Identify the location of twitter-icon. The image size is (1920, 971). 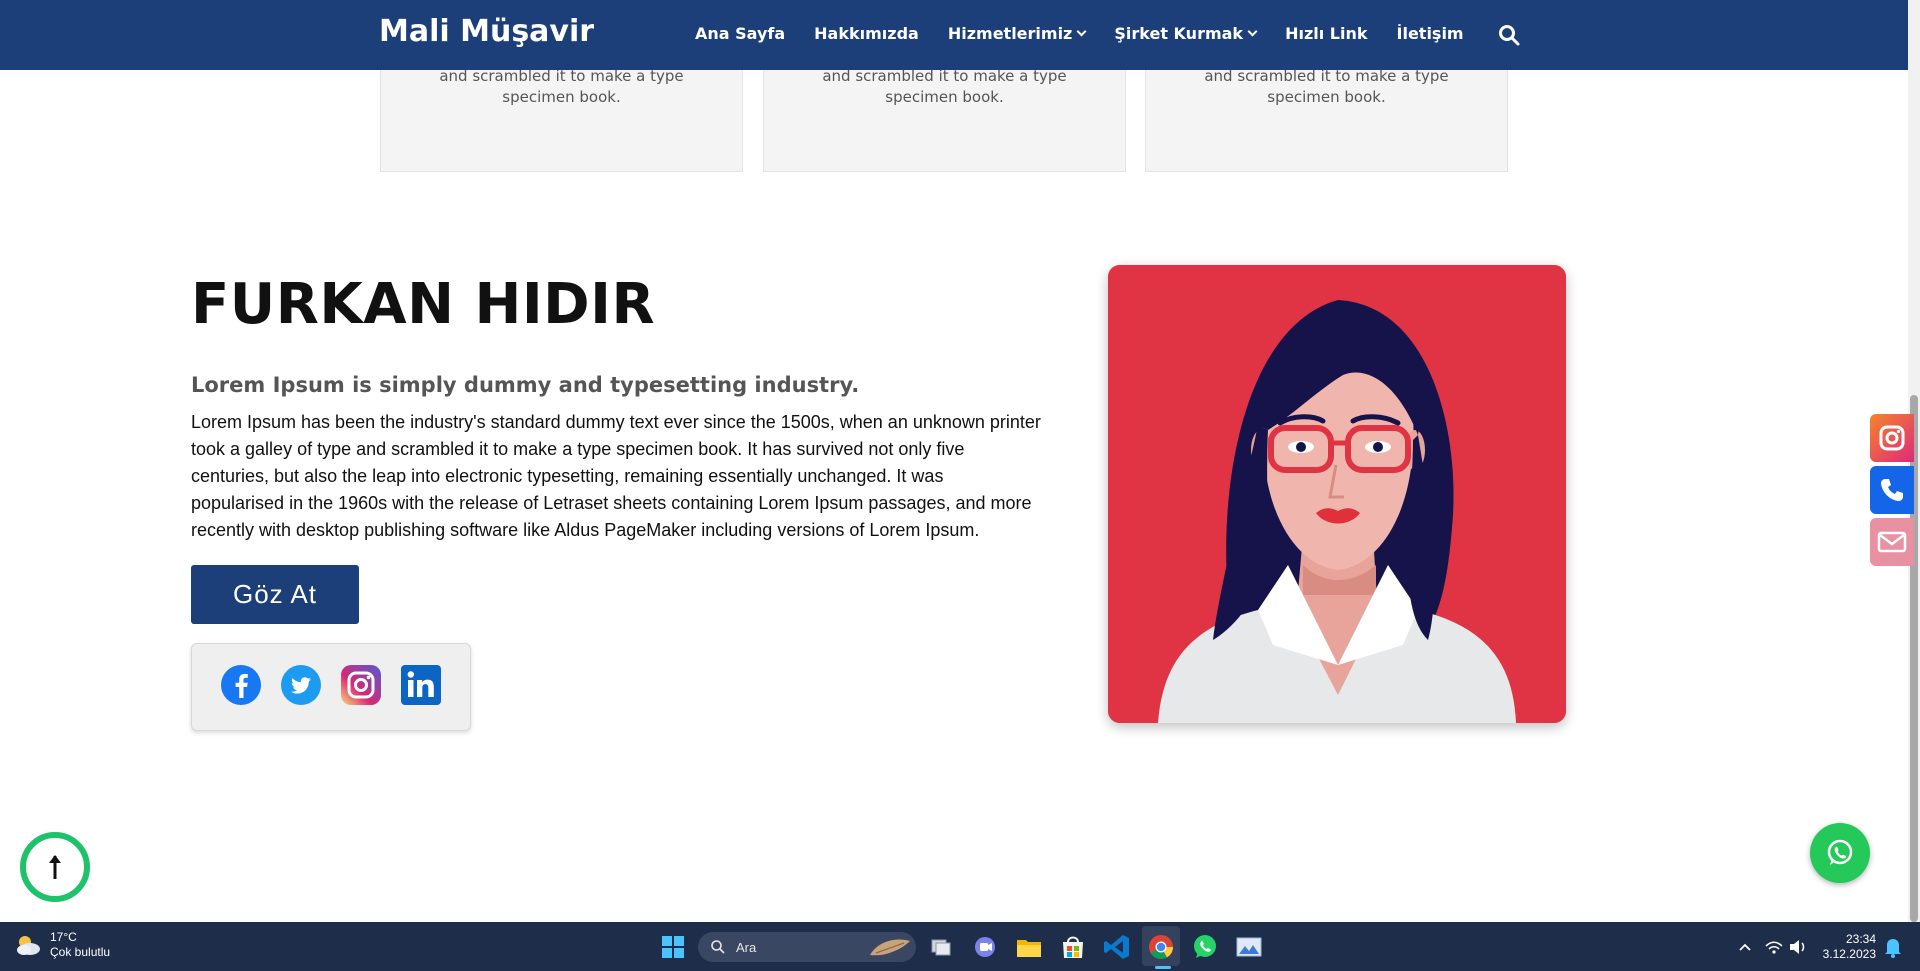
(301, 685).